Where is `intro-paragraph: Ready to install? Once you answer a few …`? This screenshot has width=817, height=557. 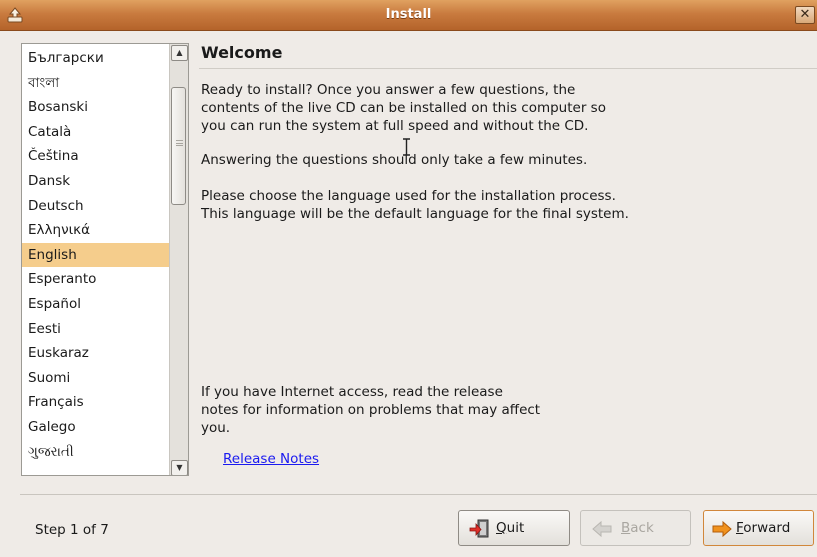
intro-paragraph: Ready to install? Once you answer a few … is located at coordinates (403, 108).